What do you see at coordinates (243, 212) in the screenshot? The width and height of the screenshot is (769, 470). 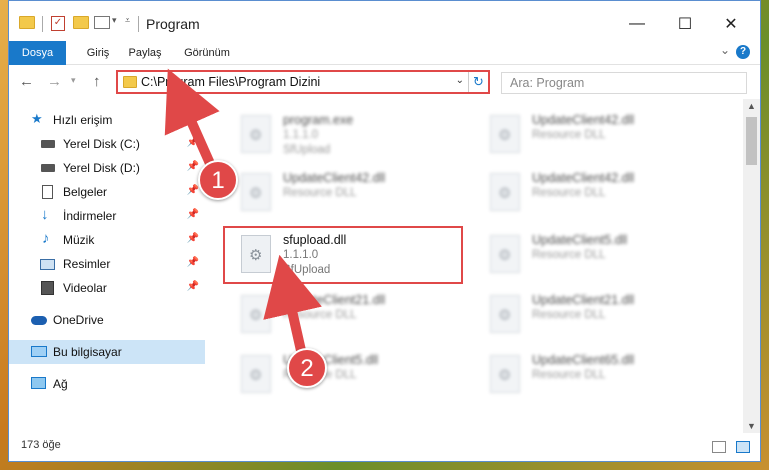 I see `annotation-arrows` at bounding box center [243, 212].